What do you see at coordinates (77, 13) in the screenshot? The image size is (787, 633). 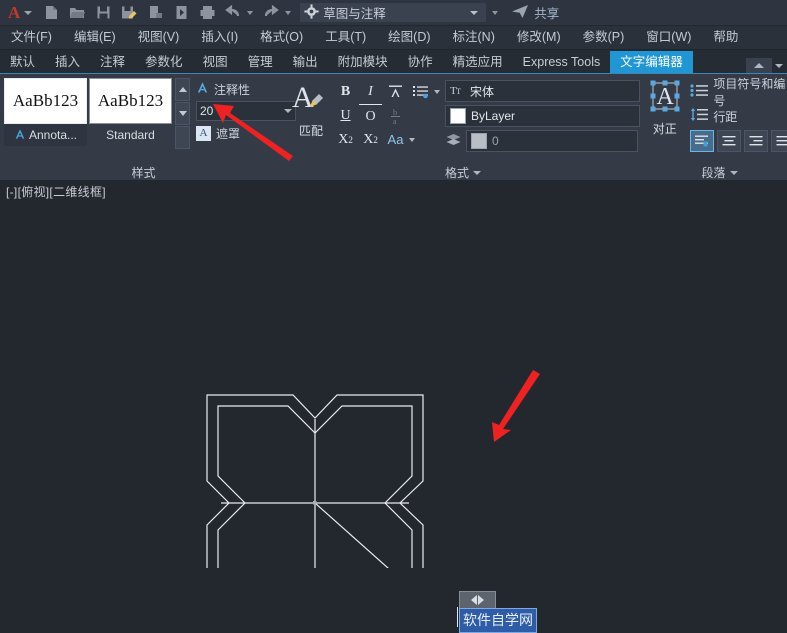 I see `open-file-icon` at bounding box center [77, 13].